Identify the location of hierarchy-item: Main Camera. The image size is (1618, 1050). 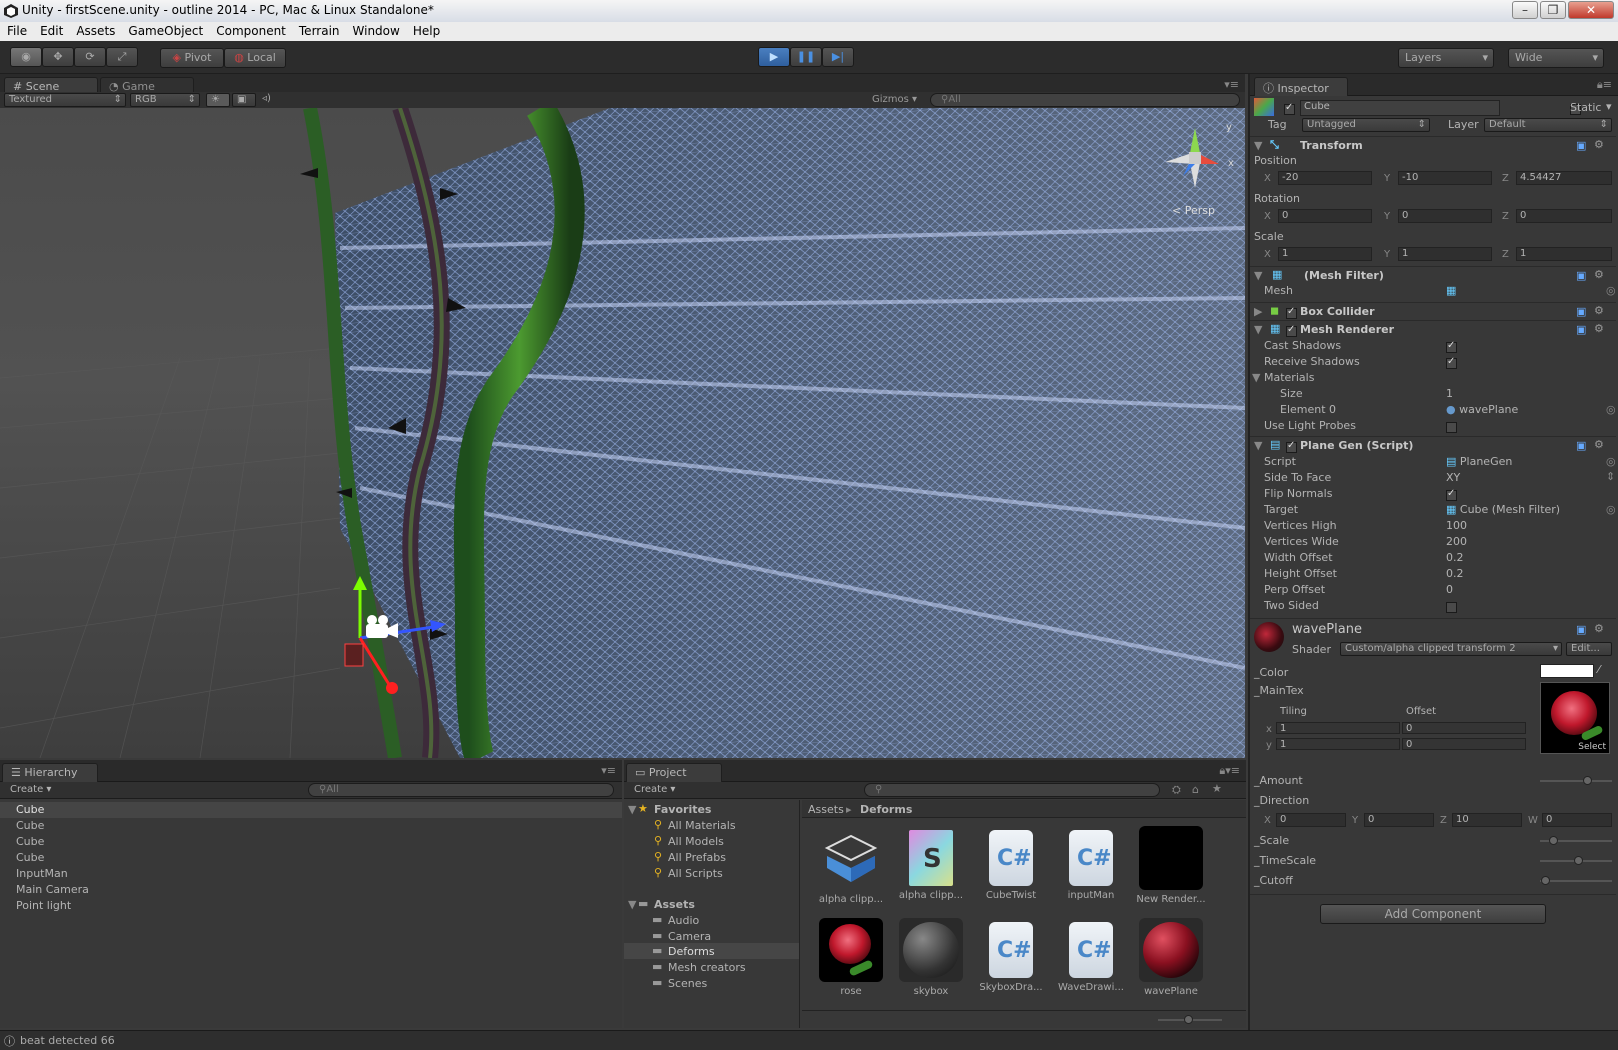
(52, 889).